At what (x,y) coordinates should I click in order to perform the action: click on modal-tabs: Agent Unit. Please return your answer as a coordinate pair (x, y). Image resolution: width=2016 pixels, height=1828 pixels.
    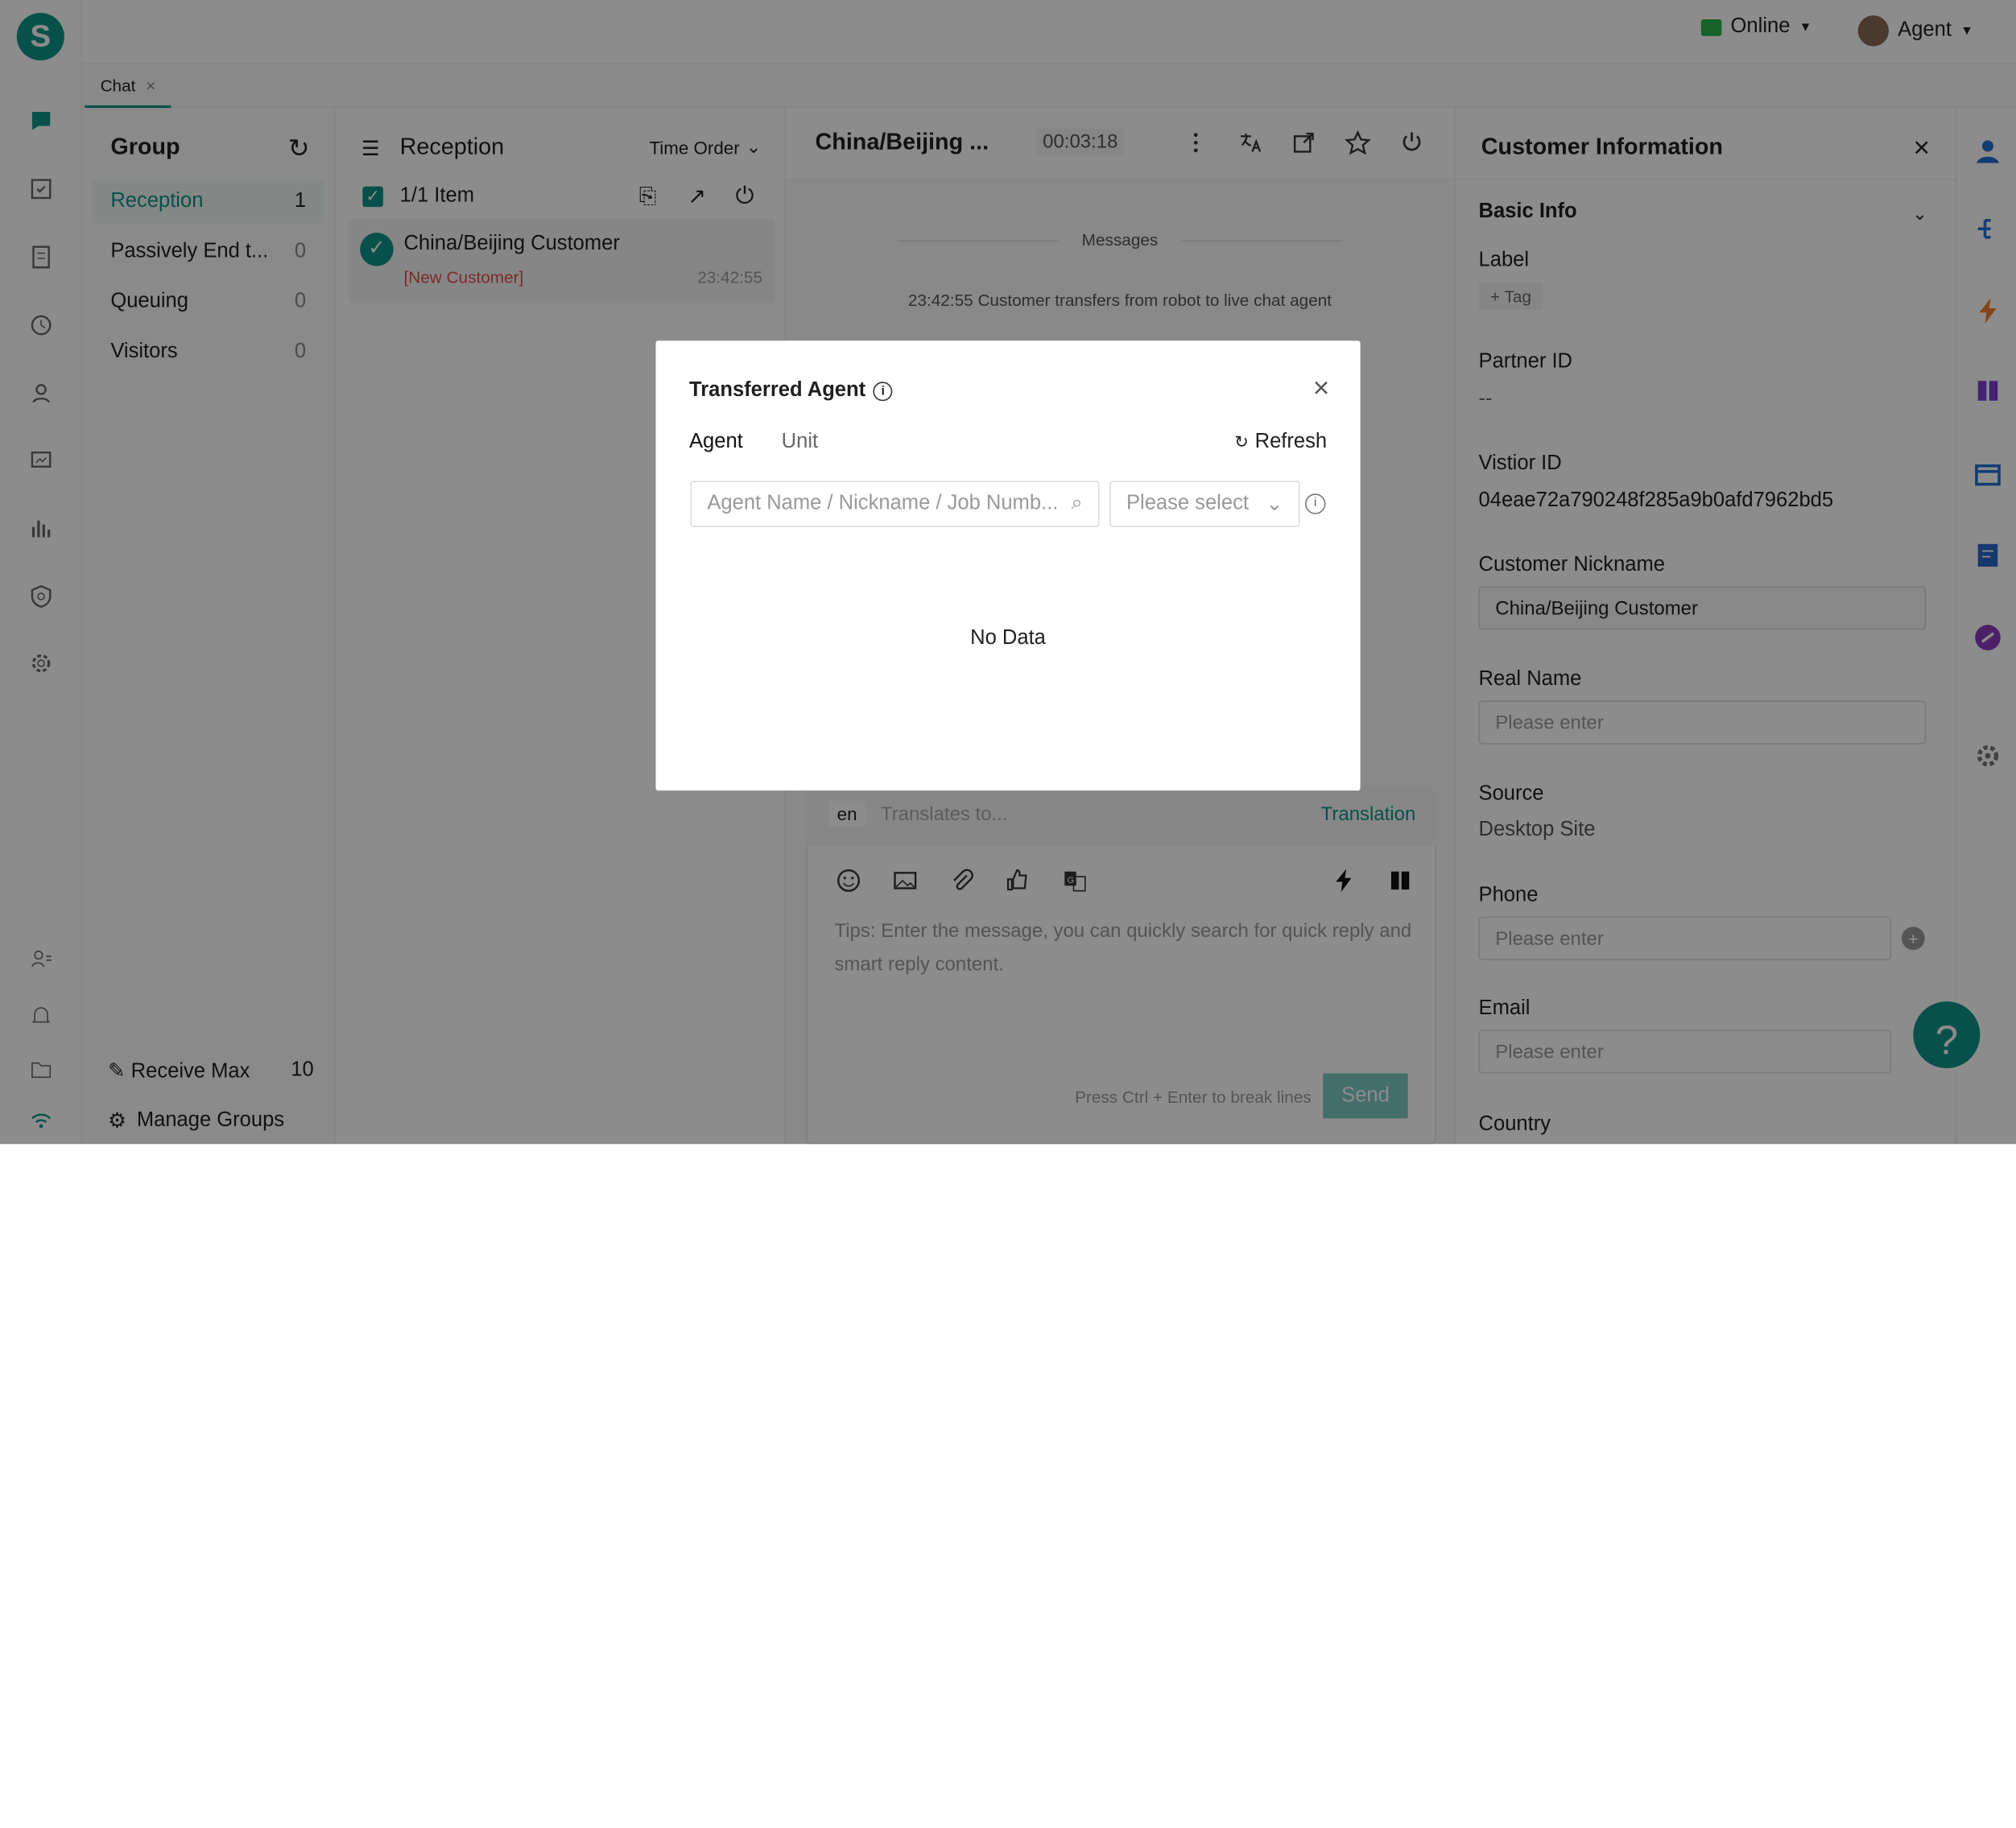
    Looking at the image, I should click on (754, 442).